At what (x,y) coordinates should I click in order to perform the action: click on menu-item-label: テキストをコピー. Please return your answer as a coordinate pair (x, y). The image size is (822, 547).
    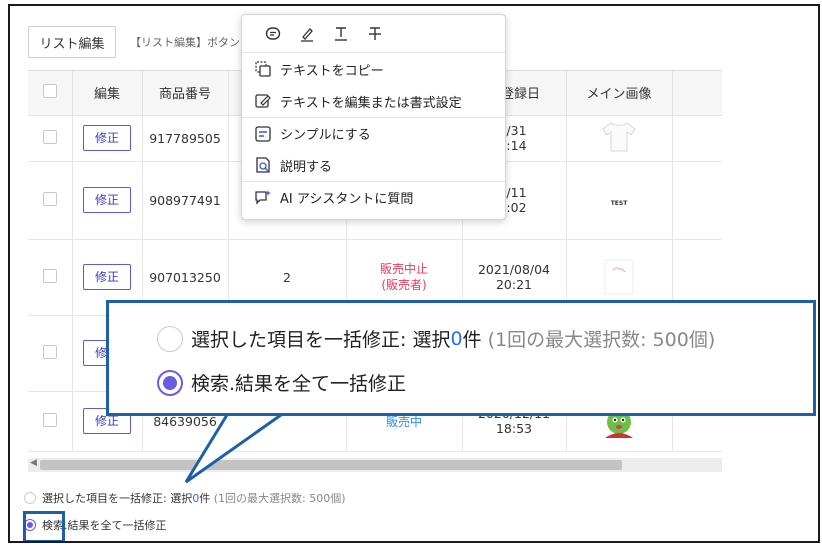
    Looking at the image, I should click on (332, 71).